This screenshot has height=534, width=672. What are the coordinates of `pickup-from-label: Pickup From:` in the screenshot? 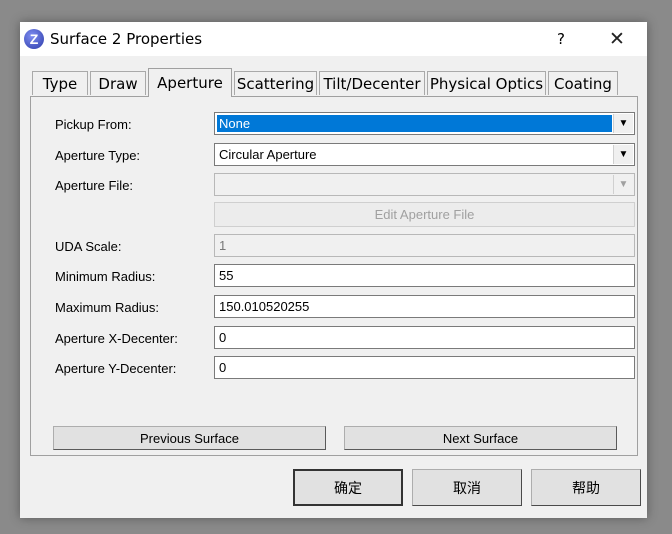 It's located at (93, 124).